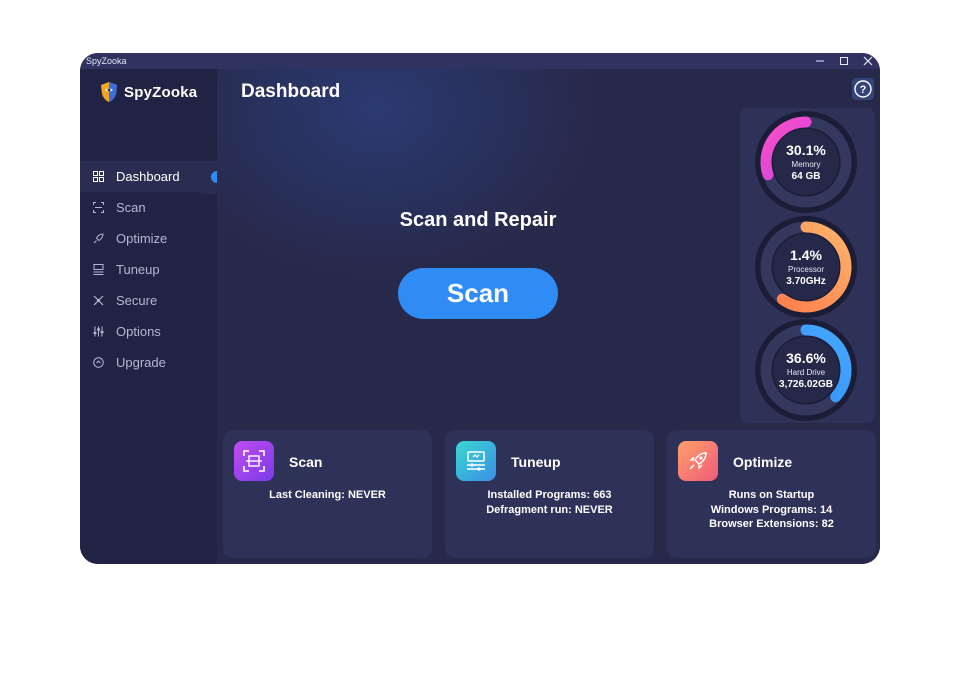 Image resolution: width=963 pixels, height=689 pixels. I want to click on shield-logo-icon, so click(109, 92).